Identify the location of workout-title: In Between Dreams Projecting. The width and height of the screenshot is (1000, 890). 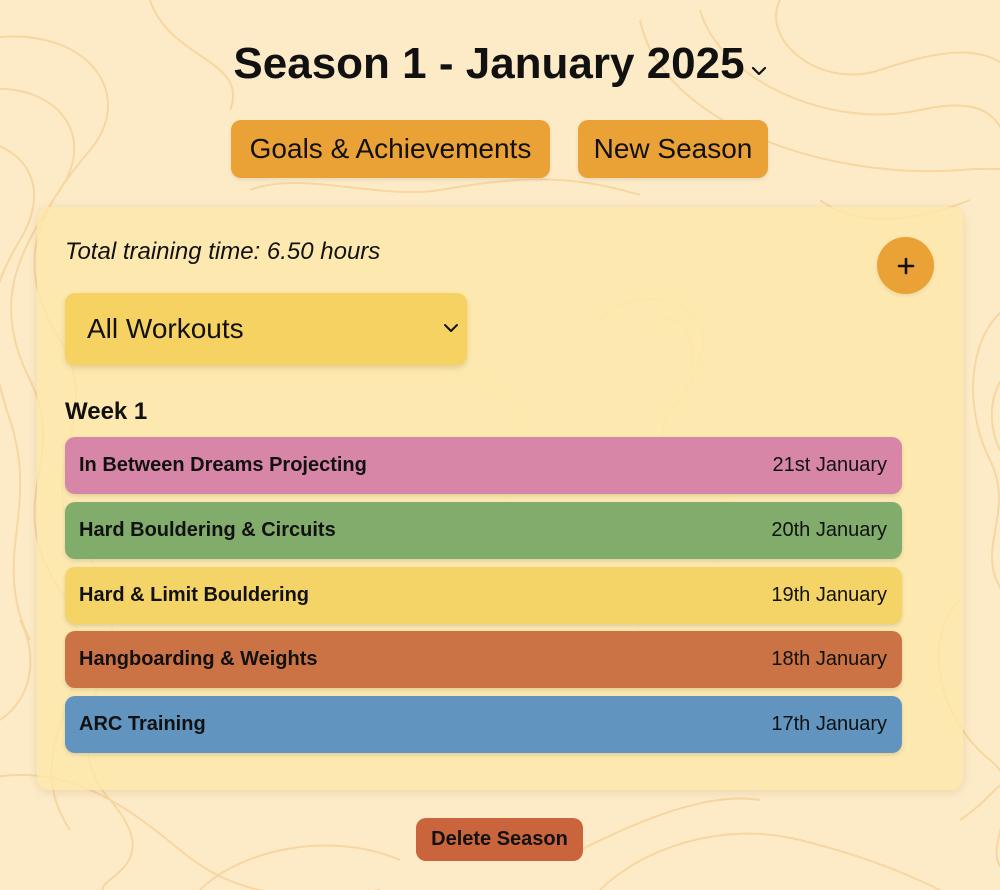
(223, 465).